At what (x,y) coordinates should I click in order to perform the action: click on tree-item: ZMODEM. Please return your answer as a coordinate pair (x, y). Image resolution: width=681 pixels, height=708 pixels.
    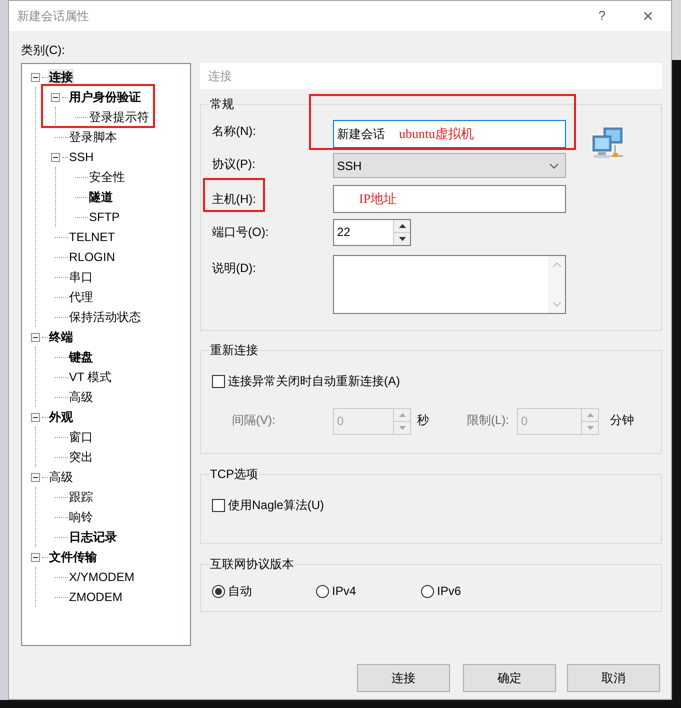
    Looking at the image, I should click on (96, 597).